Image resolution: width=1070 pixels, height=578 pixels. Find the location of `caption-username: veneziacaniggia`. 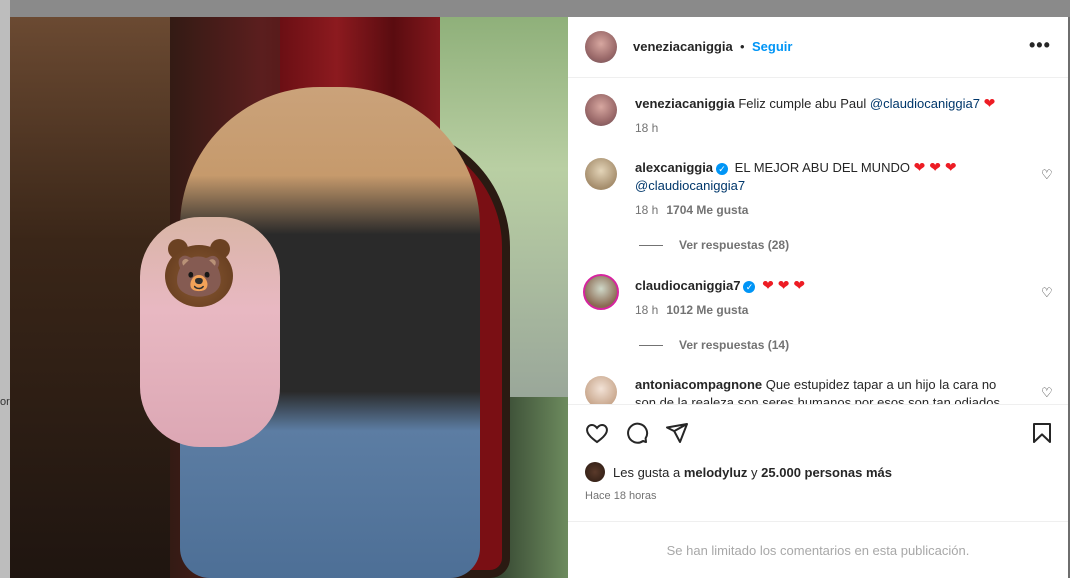

caption-username: veneziacaniggia is located at coordinates (685, 103).